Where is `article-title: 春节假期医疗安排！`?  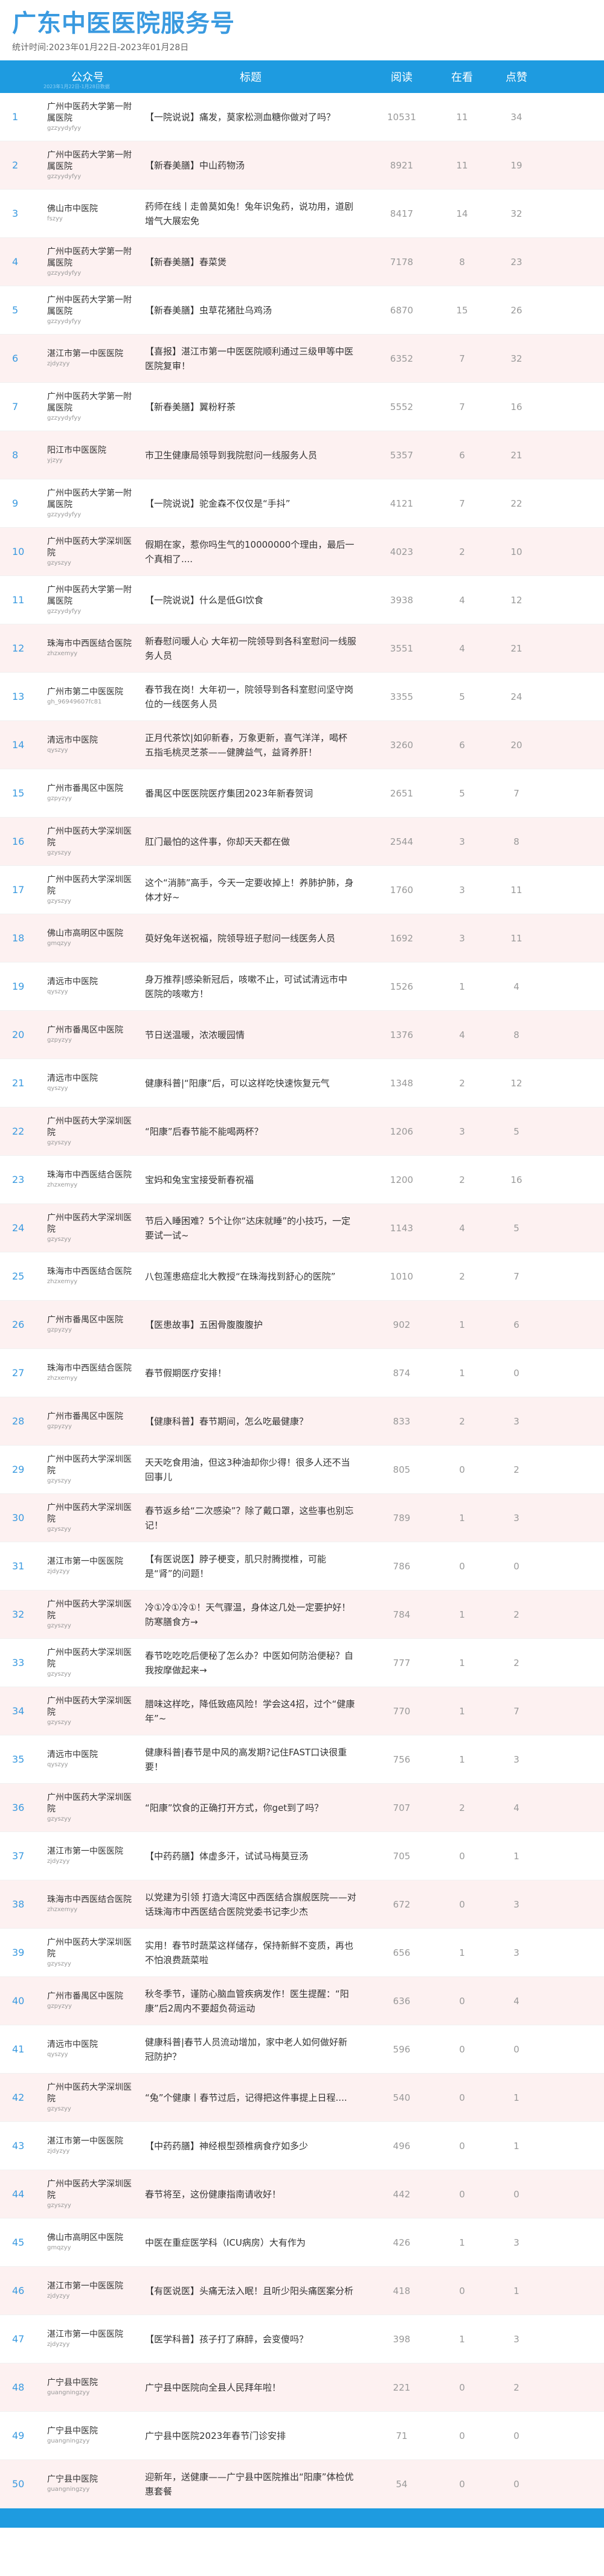
article-title: 春节假期医疗安排！ is located at coordinates (250, 1373).